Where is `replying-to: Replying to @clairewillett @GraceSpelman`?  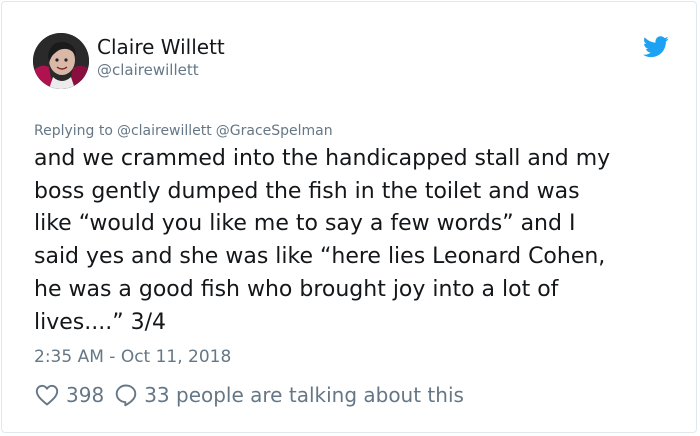 replying-to: Replying to @clairewillett @GraceSpelman is located at coordinates (185, 131).